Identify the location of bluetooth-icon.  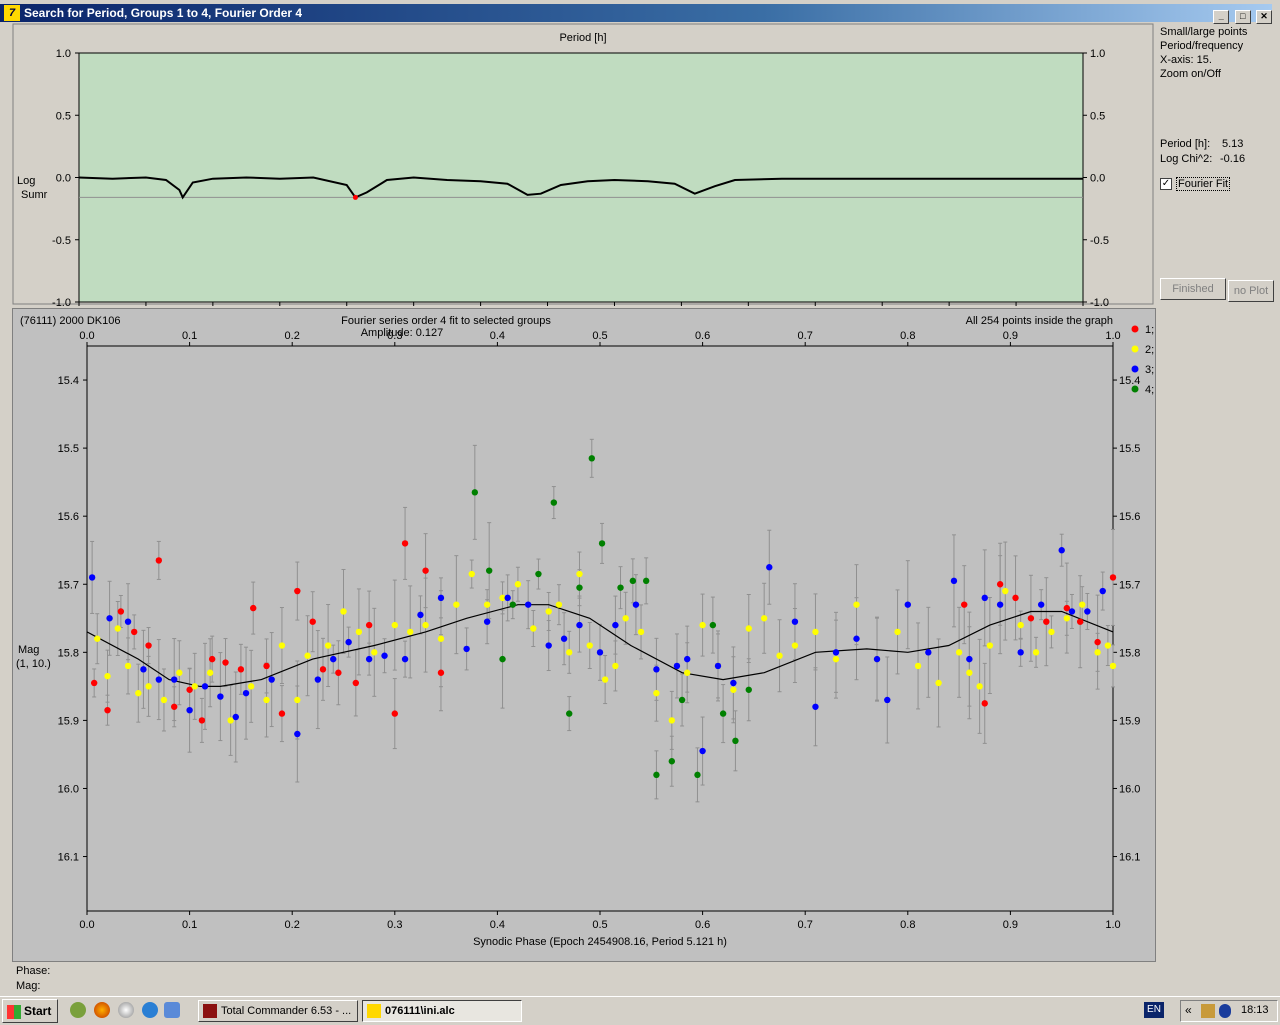
(1225, 1011).